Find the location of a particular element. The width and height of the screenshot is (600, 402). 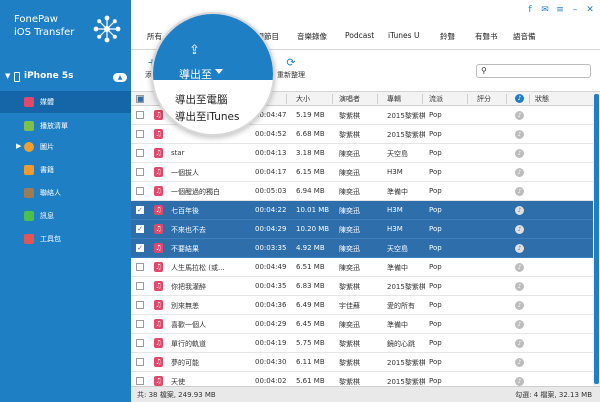

vertical-scrollbar is located at coordinates (596, 239).